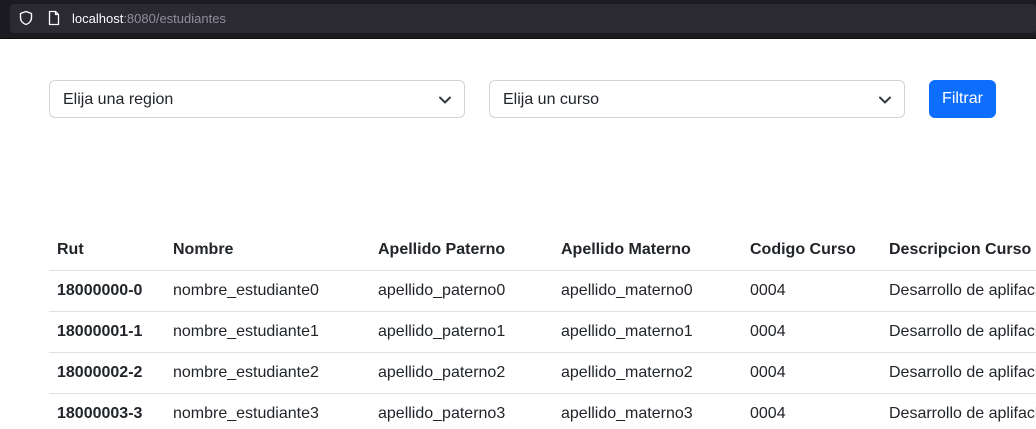  I want to click on cell-rut: 18000000-0, so click(100, 290).